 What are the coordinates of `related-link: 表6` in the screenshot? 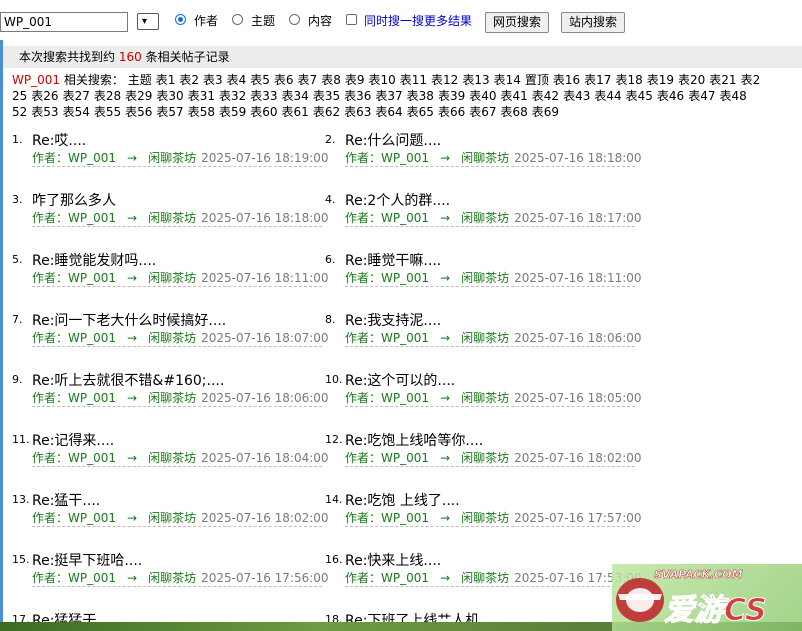 It's located at (284, 80).